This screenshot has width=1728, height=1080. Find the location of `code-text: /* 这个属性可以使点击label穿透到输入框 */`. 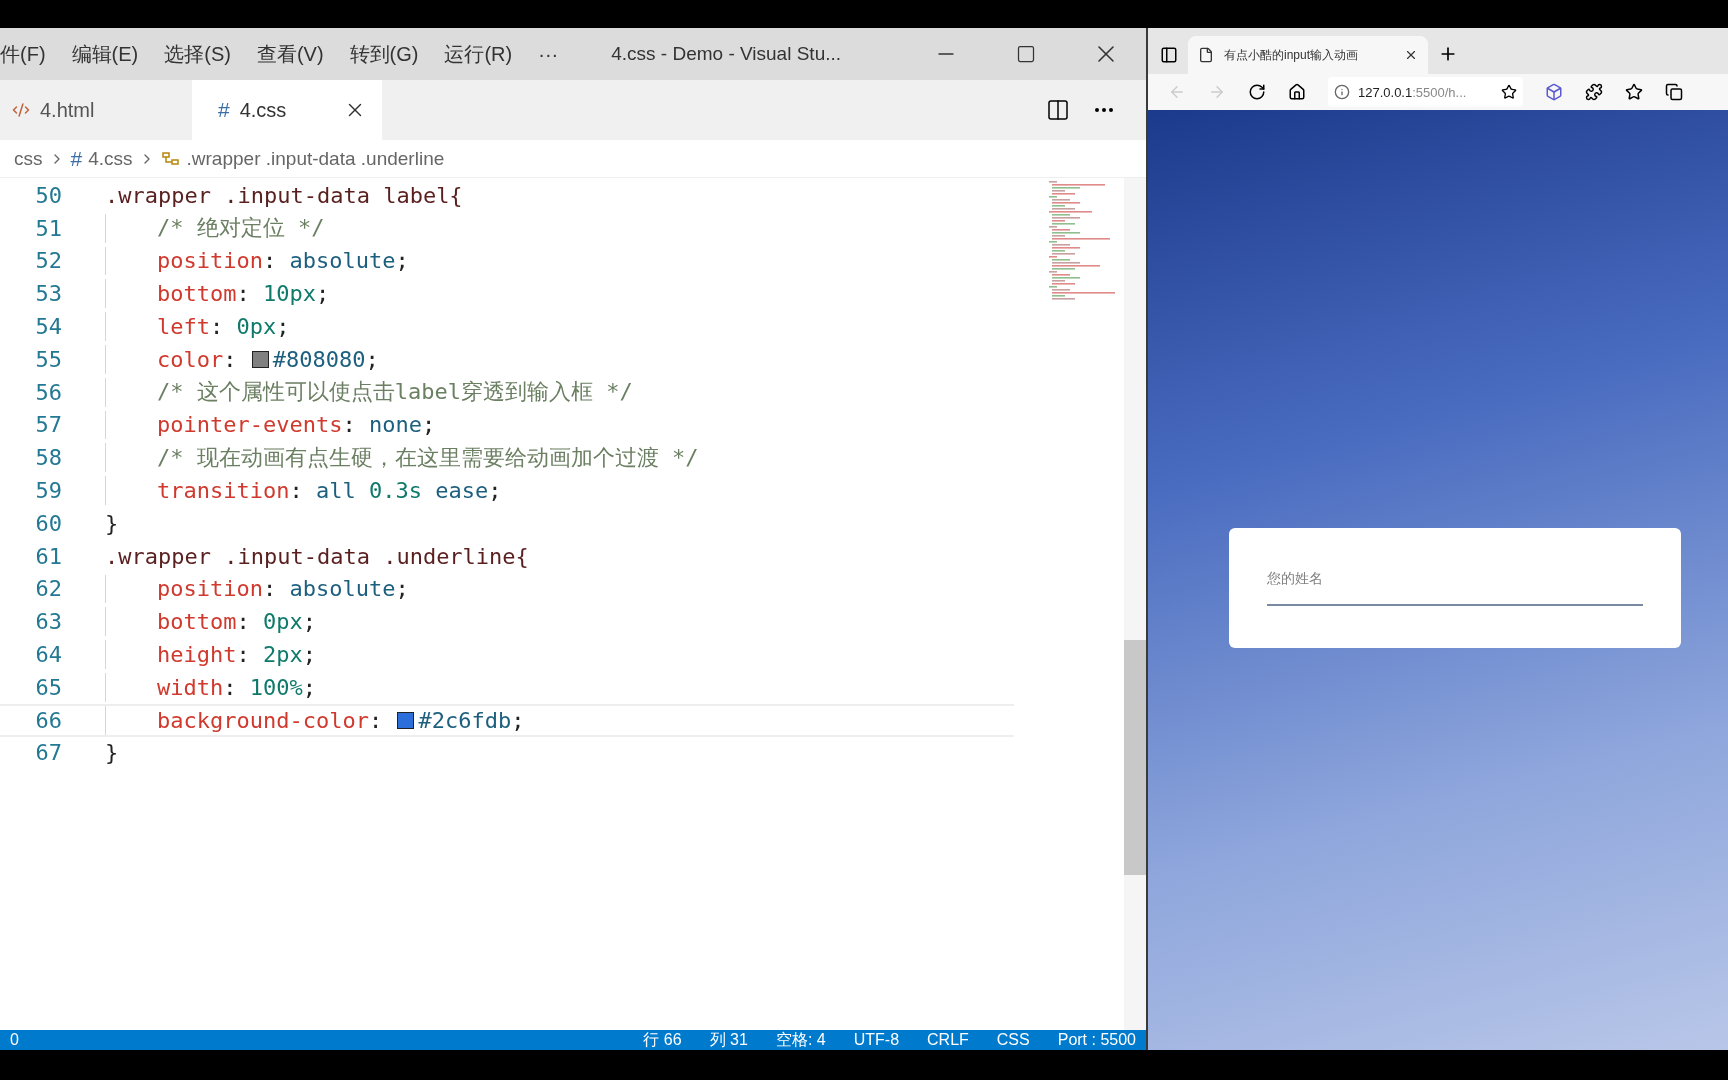

code-text: /* 这个属性可以使点击label穿透到输入框 */ is located at coordinates (395, 392).